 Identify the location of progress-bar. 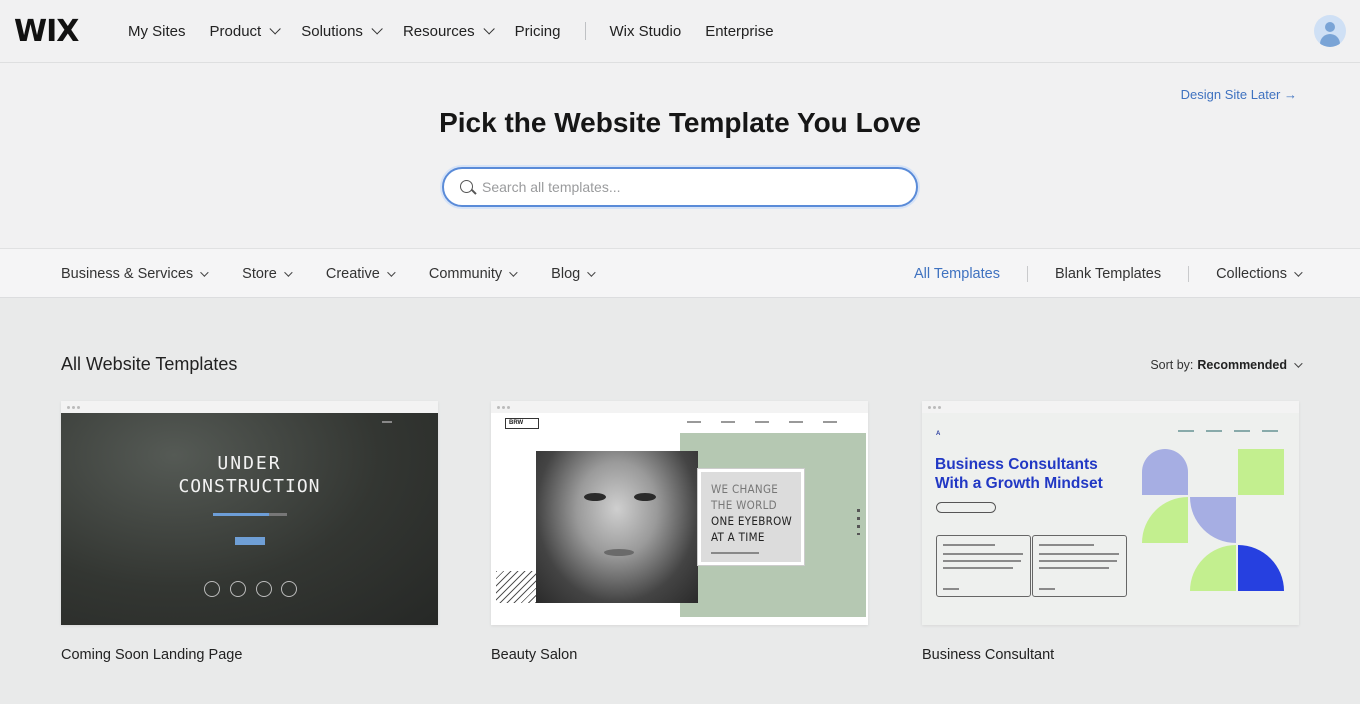
(250, 514).